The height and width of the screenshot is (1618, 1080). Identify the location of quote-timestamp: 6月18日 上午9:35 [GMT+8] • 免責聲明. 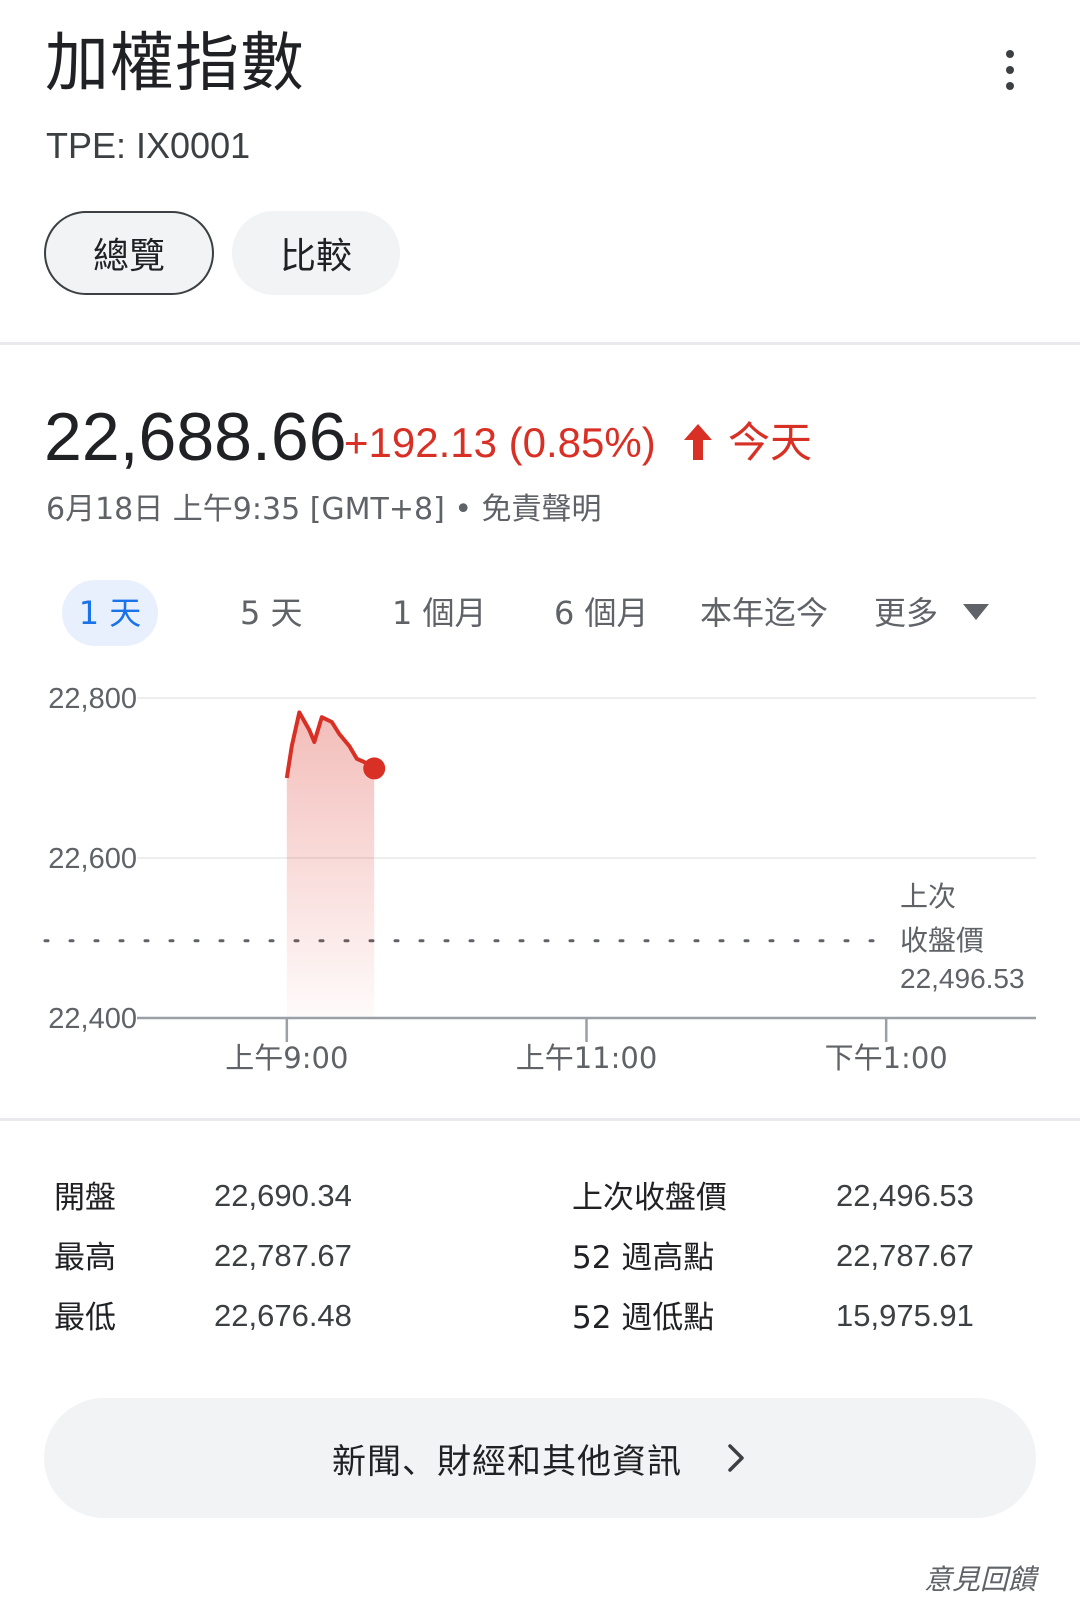
(324, 510).